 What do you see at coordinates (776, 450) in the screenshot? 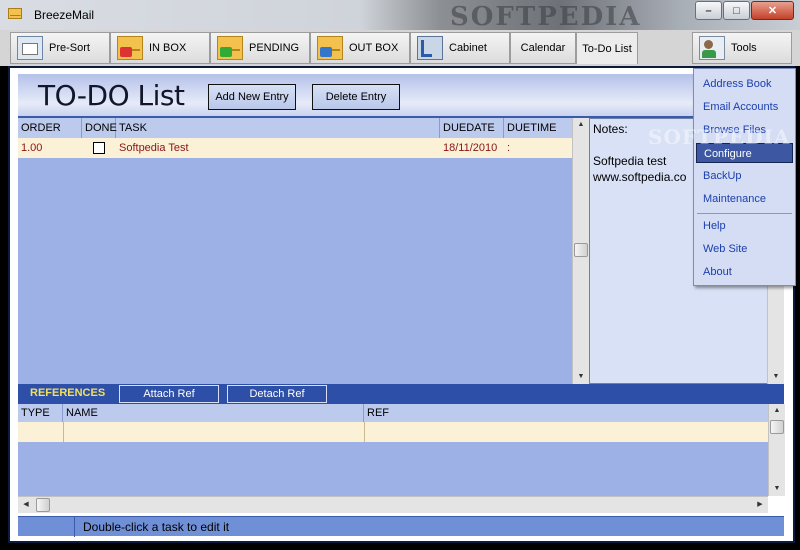
I see `references-vertical-scrollbar: ▲ ▼` at bounding box center [776, 450].